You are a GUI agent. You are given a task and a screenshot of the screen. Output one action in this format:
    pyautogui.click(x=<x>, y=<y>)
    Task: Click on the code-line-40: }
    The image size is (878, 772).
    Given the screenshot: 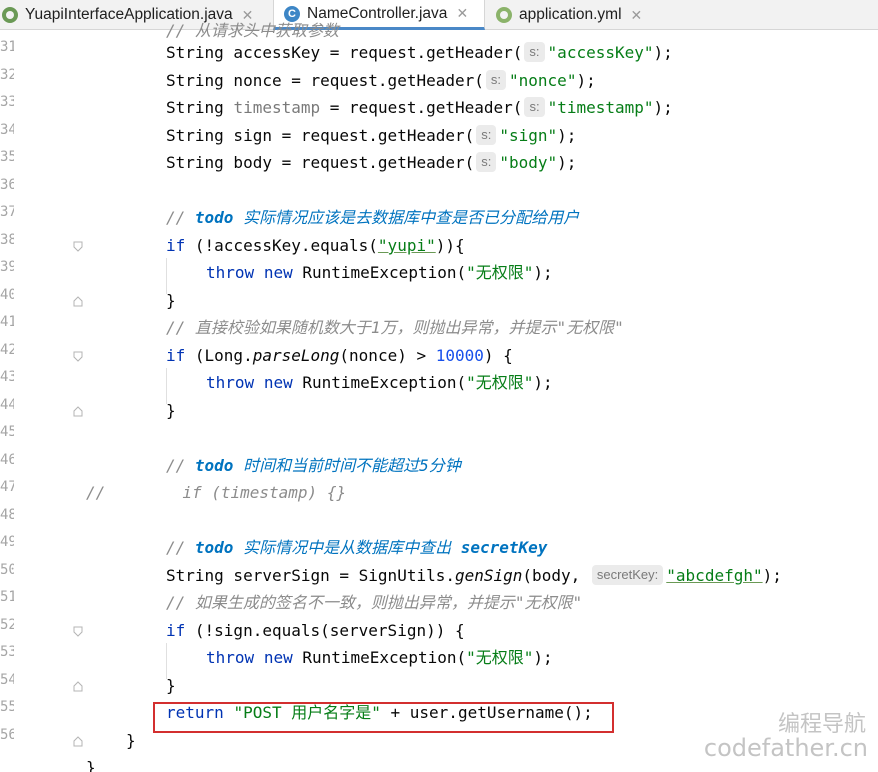 What is the action you would take?
    pyautogui.click(x=171, y=300)
    